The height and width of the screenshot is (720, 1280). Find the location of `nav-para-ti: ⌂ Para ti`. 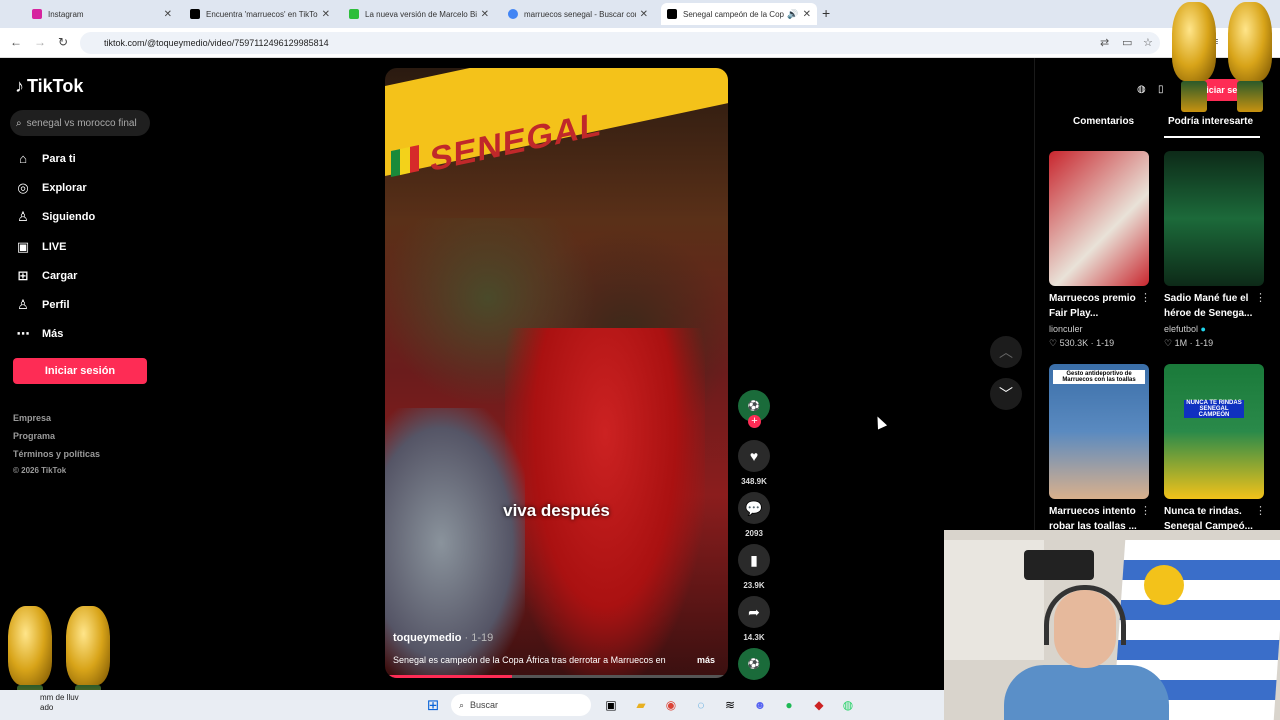

nav-para-ti: ⌂ Para ti is located at coordinates (45, 158).